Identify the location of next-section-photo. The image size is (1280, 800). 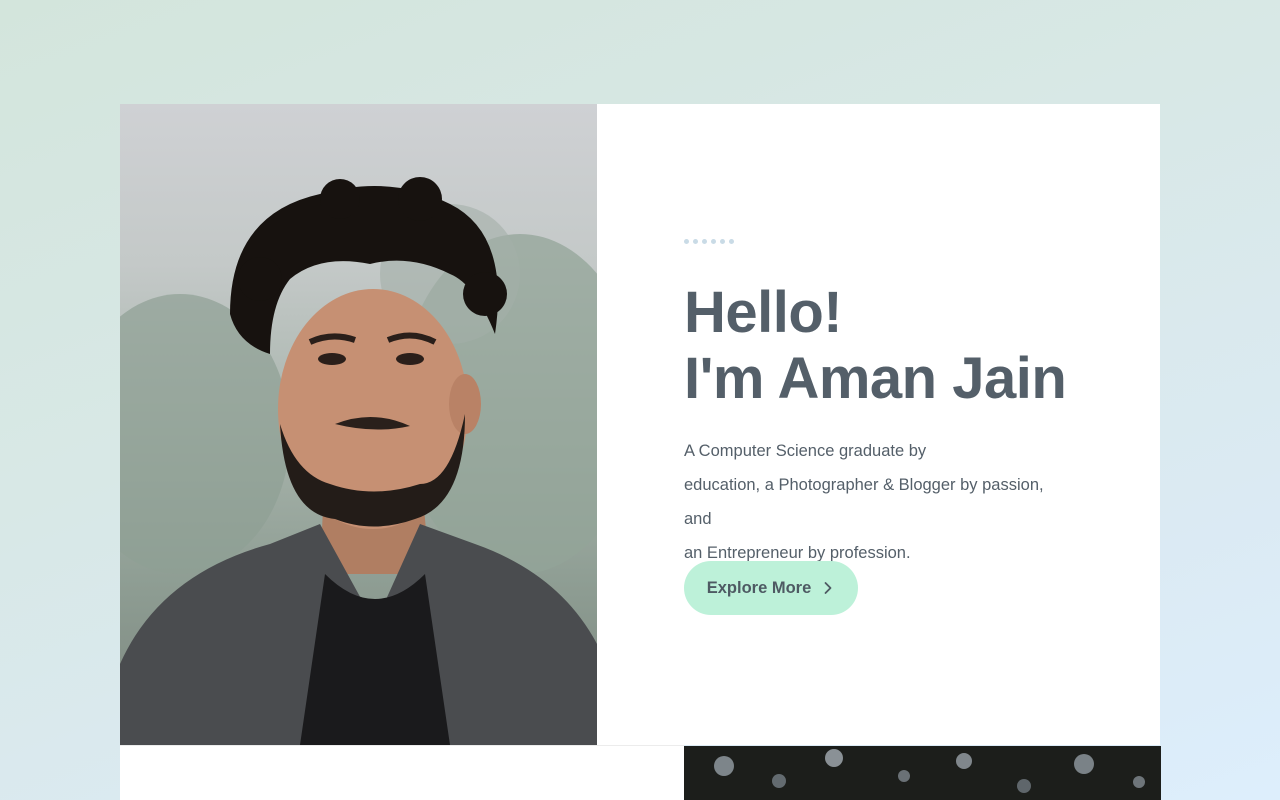
(922, 773).